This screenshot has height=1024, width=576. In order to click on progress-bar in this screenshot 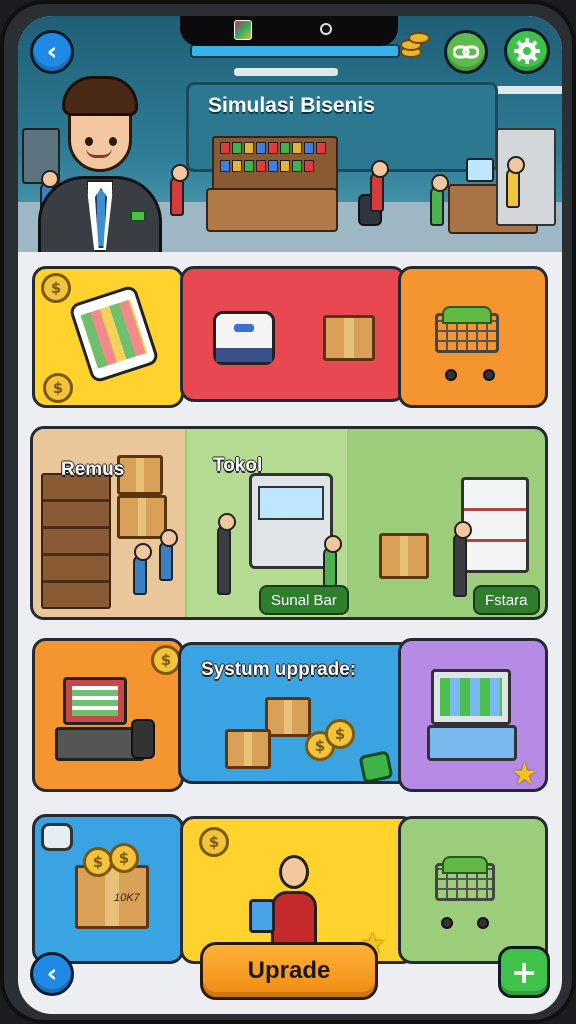, I will do `click(295, 51)`.